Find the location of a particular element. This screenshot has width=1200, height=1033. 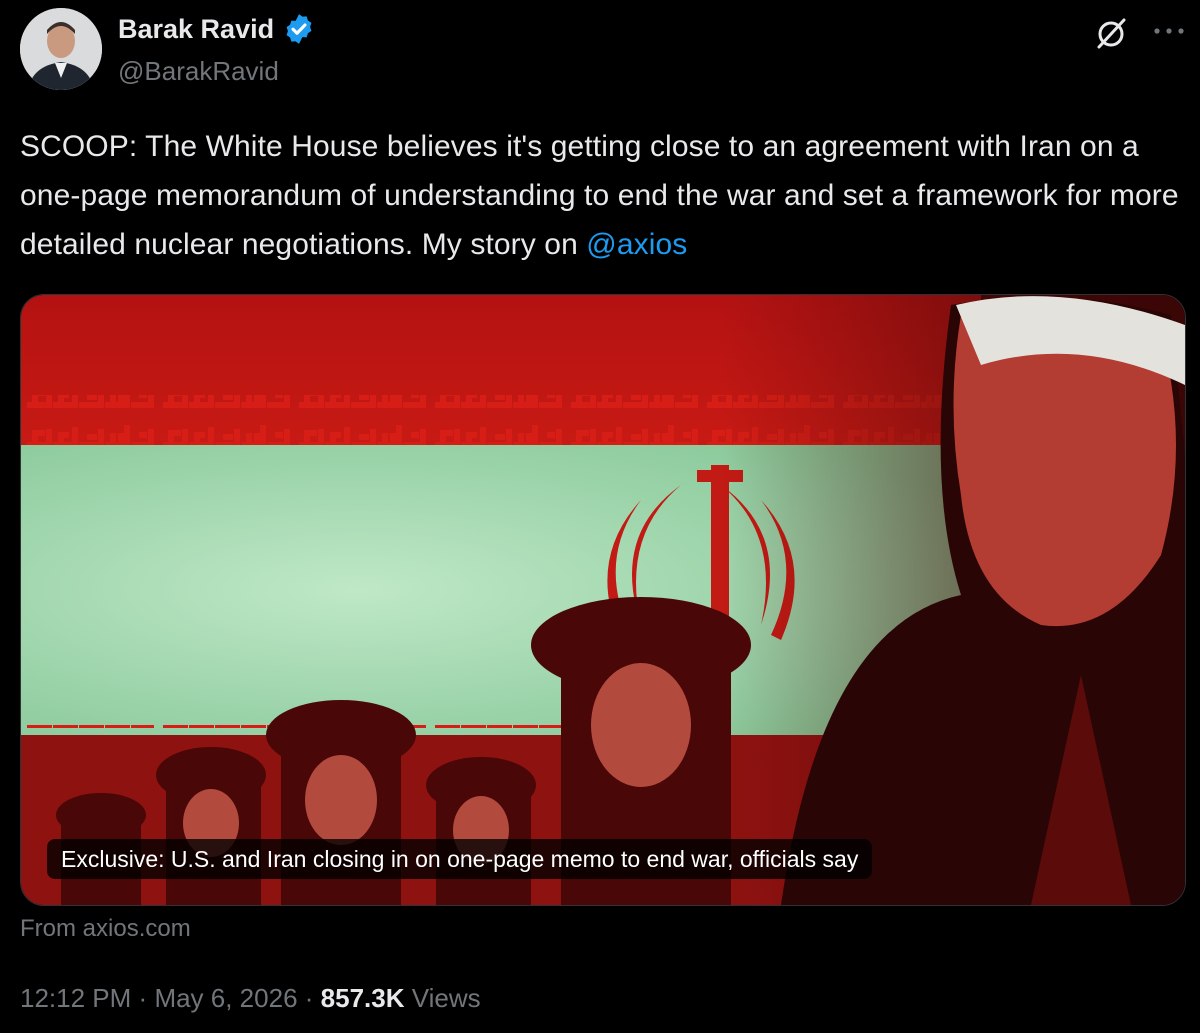

author-handle: @BarakRavid is located at coordinates (198, 71).